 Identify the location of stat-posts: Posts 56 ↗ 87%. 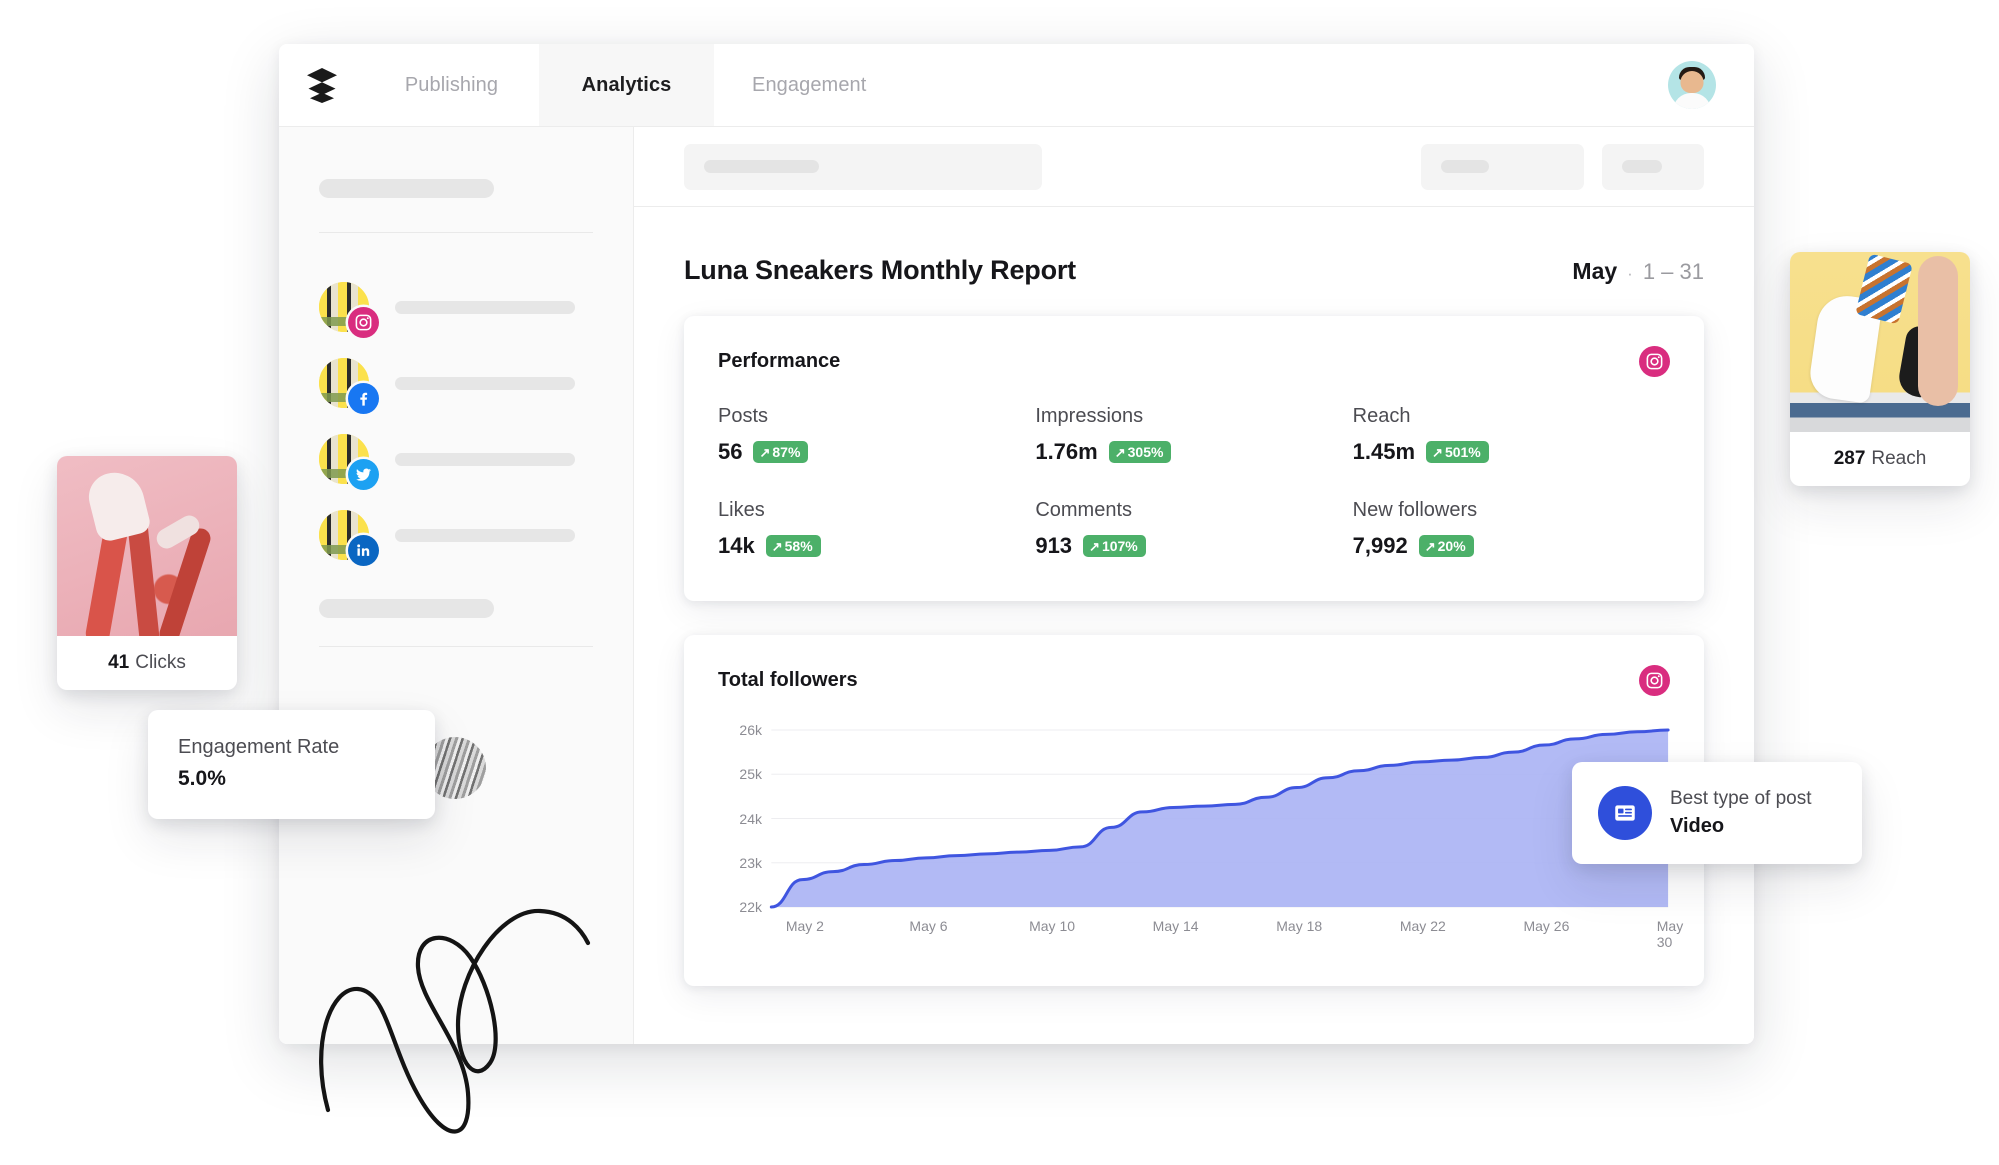
(876, 435).